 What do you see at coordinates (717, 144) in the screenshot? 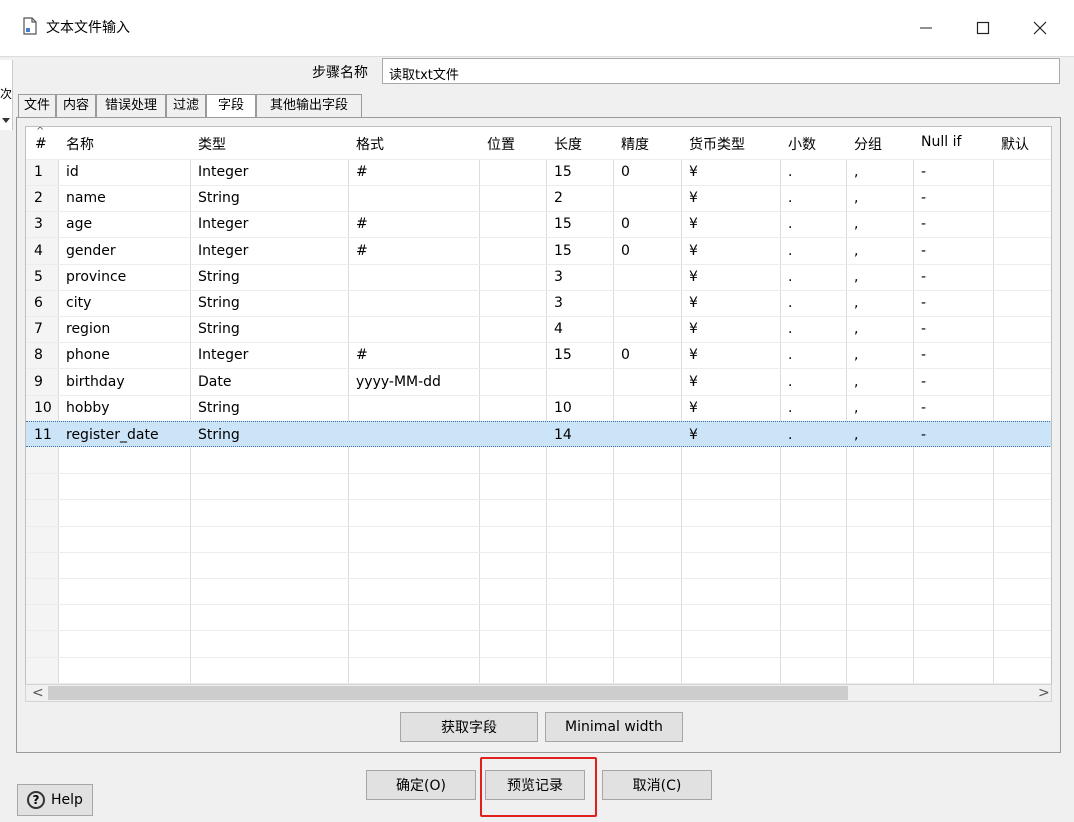
I see `column-header-currency: 货币类型` at bounding box center [717, 144].